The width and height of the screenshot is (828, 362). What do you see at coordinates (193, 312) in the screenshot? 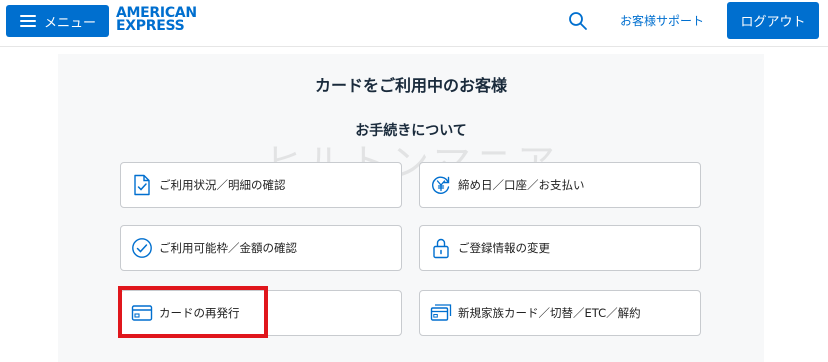
I see `highlight-box` at bounding box center [193, 312].